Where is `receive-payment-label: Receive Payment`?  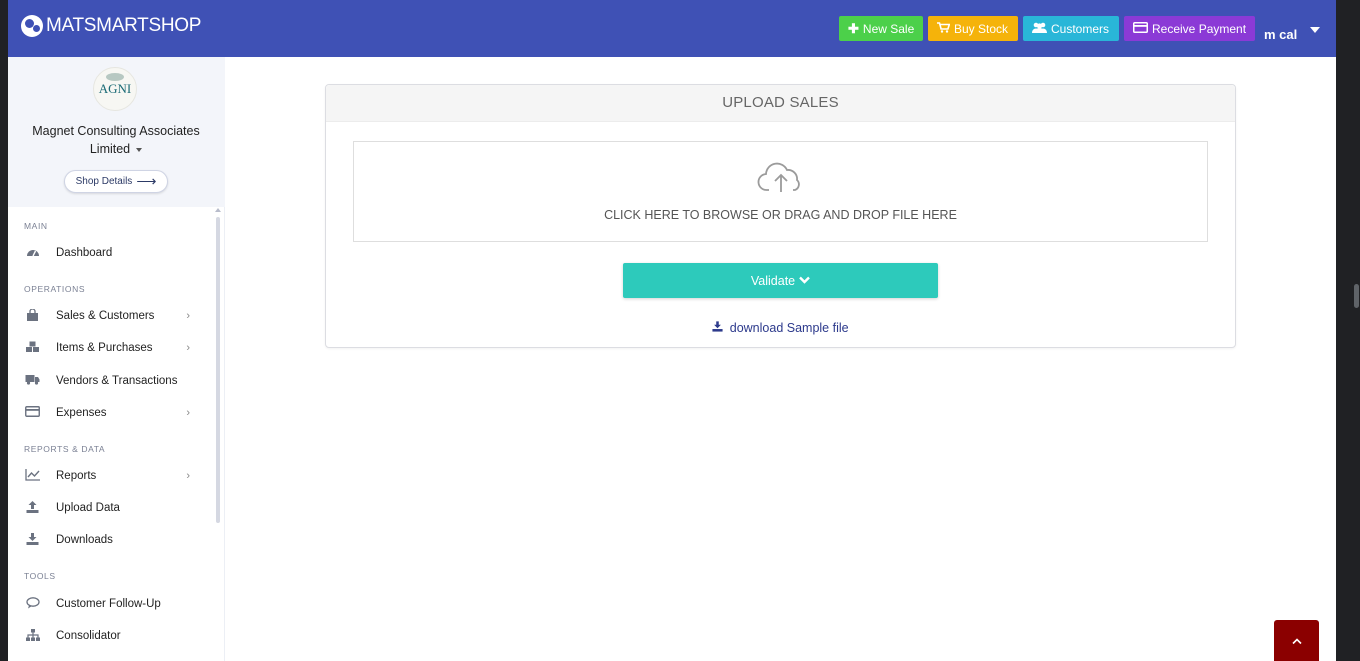 receive-payment-label: Receive Payment is located at coordinates (1199, 28).